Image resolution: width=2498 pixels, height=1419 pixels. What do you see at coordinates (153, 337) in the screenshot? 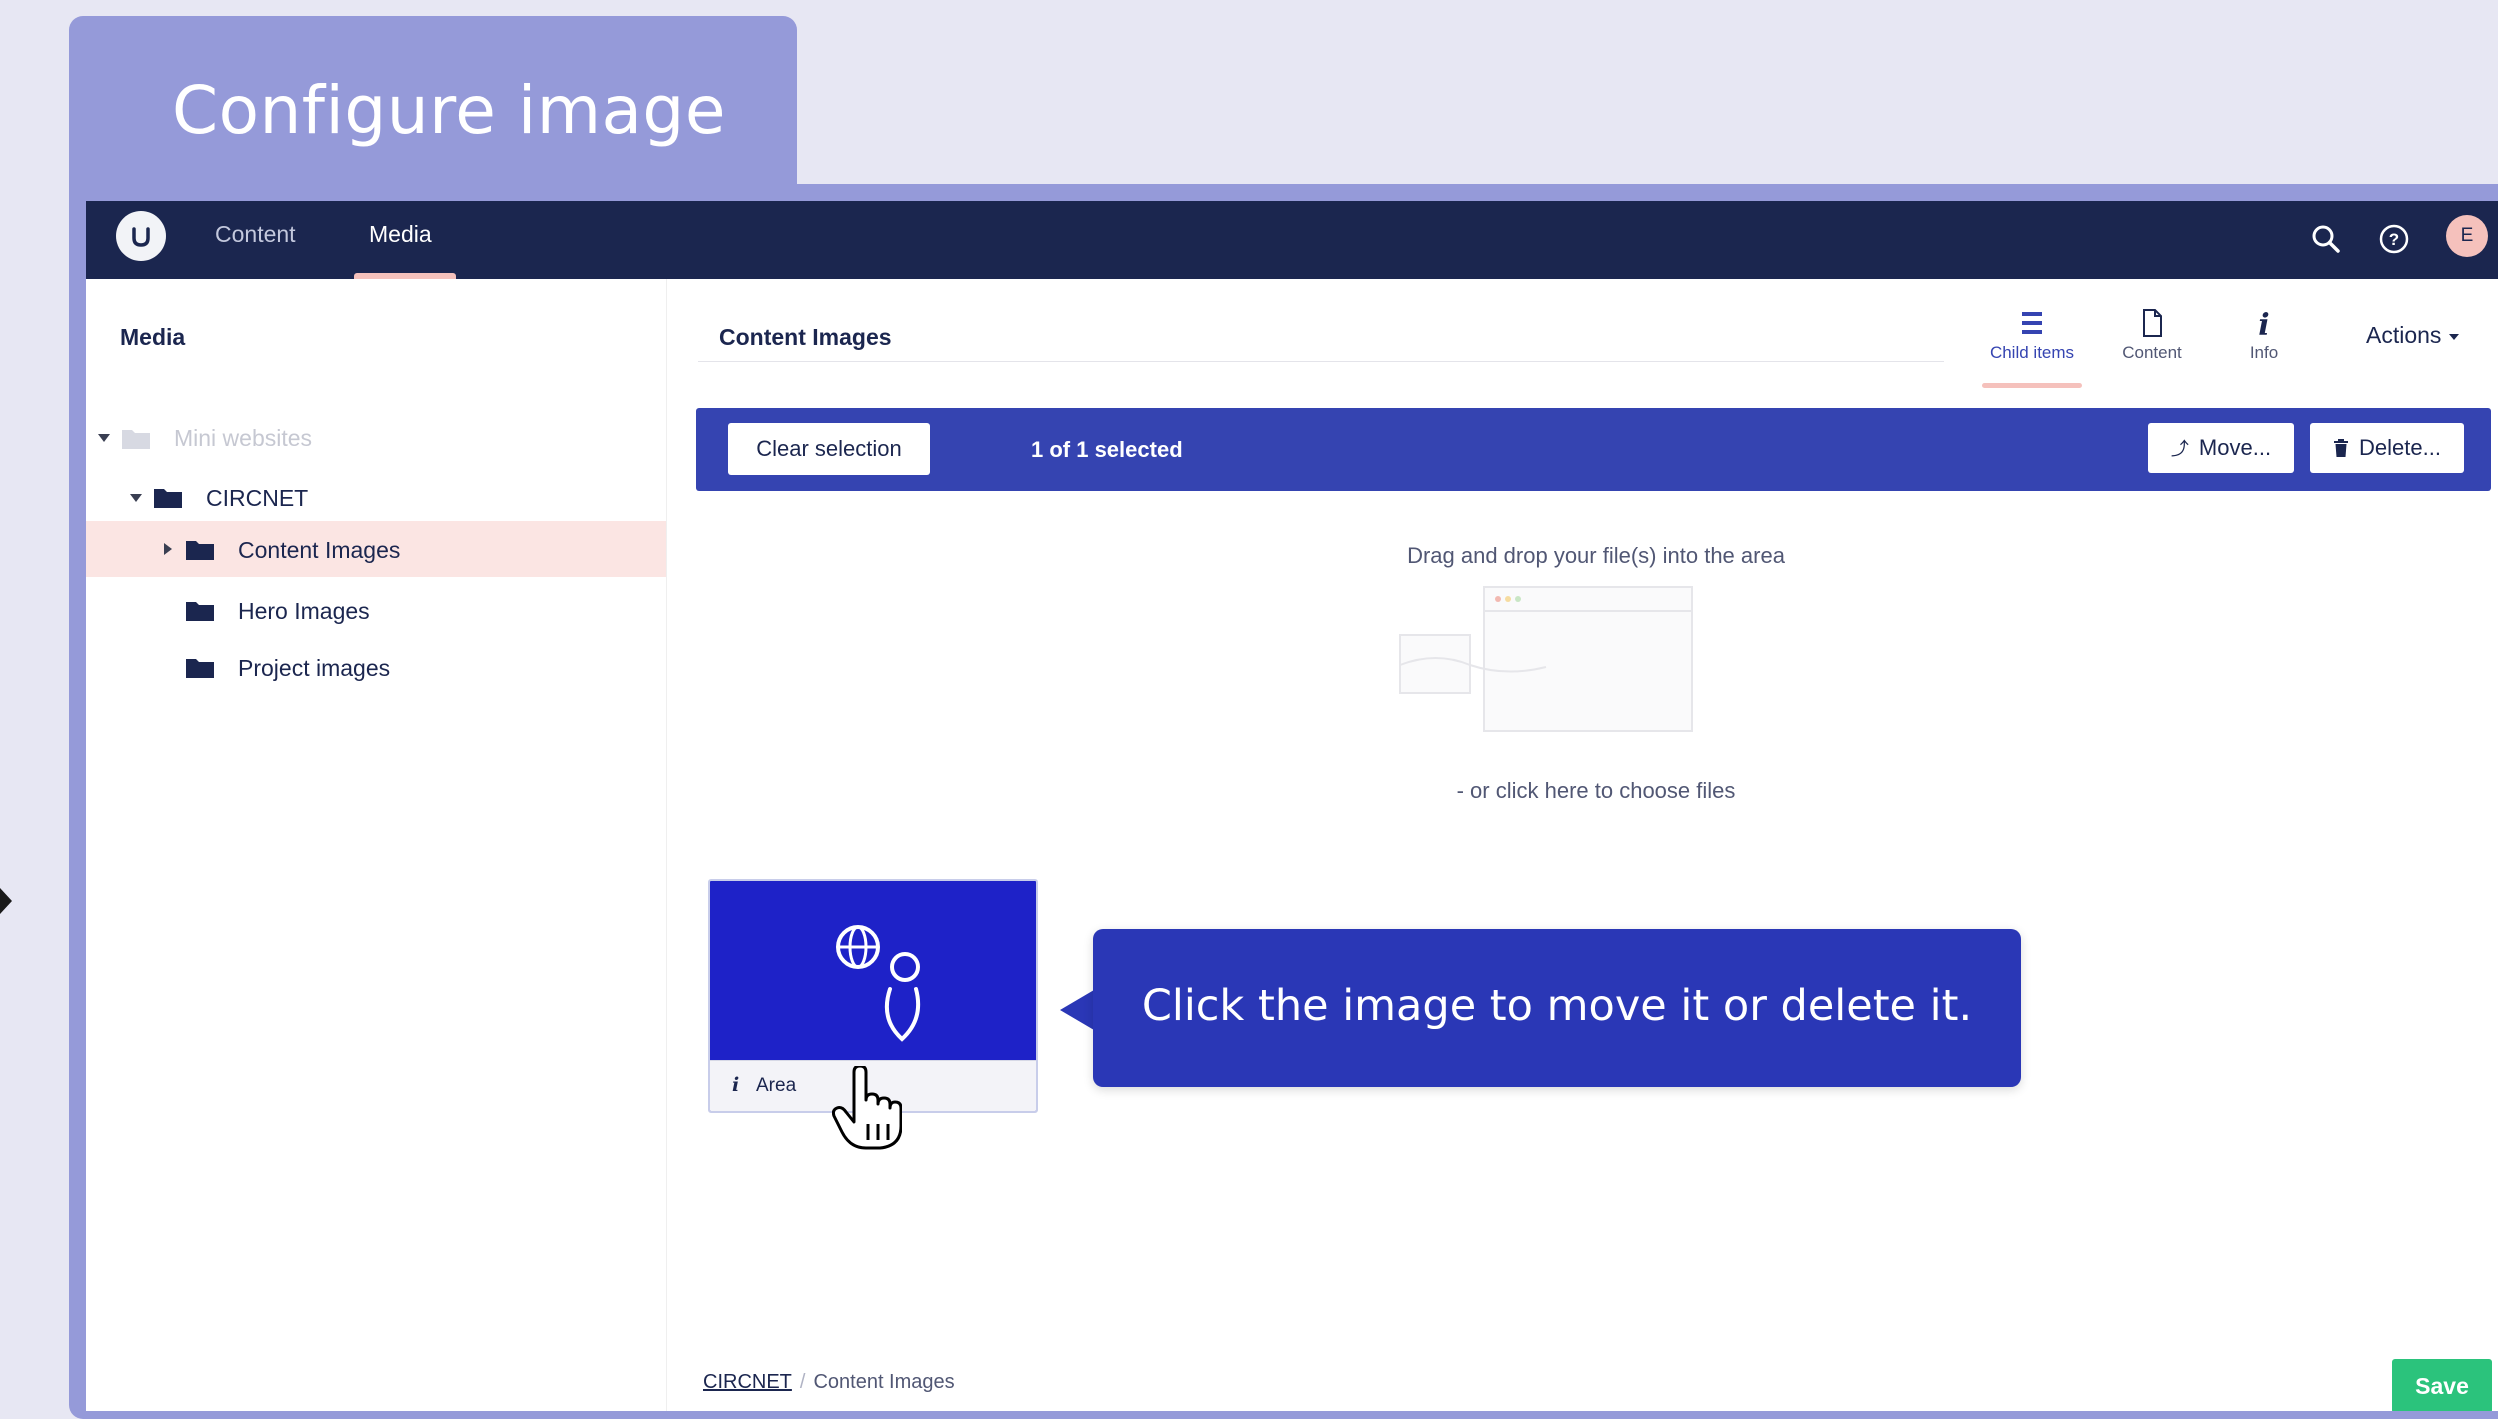
I see `sidebar-title: Media` at bounding box center [153, 337].